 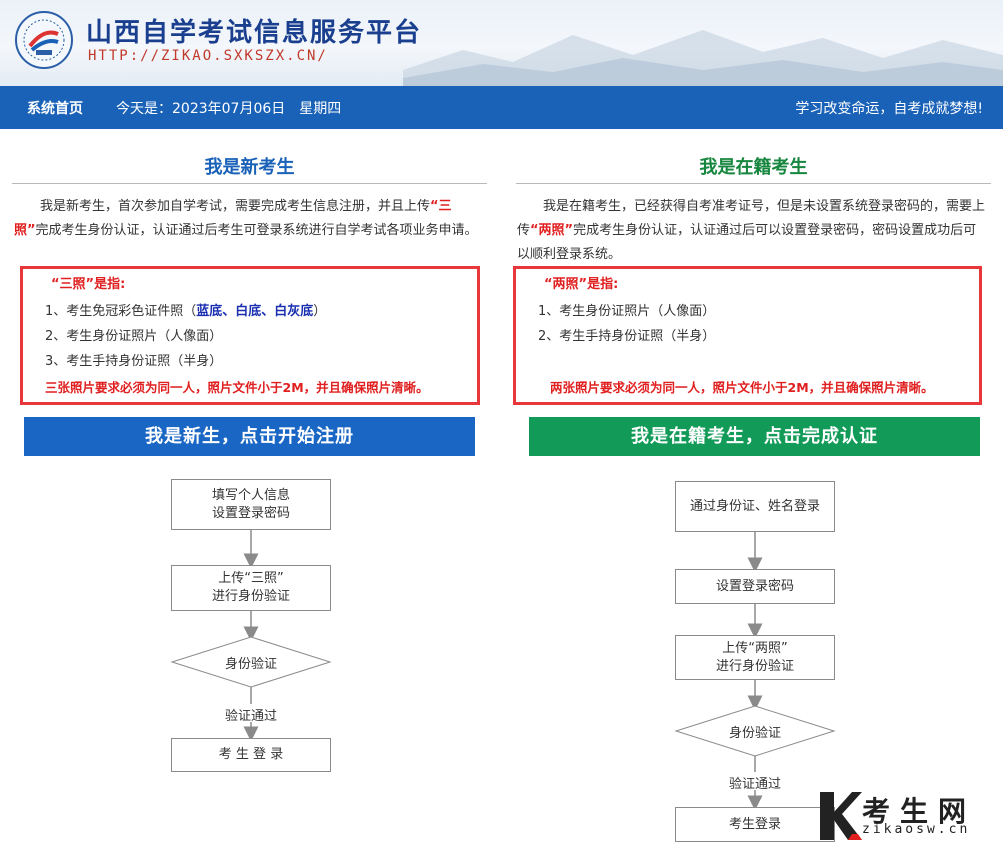 What do you see at coordinates (235, 206) in the screenshot?
I see `new-desc-part1: 我是新考生，首次参加自学考试，需要完成考生信息注册，并且上传` at bounding box center [235, 206].